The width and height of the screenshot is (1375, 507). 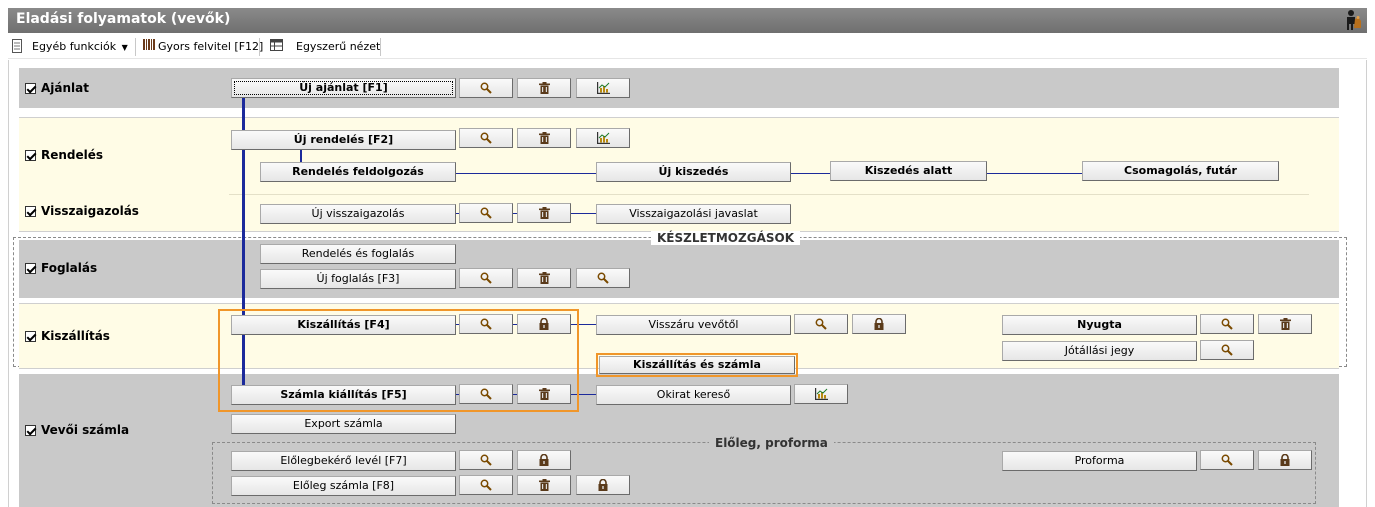 What do you see at coordinates (358, 254) in the screenshot?
I see `order-and-reservation-button: Rendelés és foglalás` at bounding box center [358, 254].